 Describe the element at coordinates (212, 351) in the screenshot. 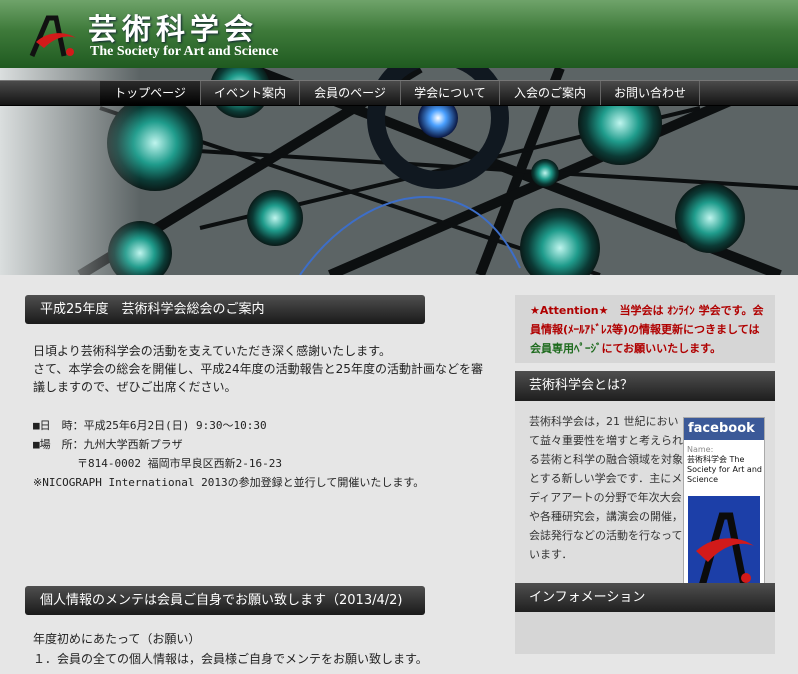

I see `meeting-intro-line-1: 日頃より芸術科学会の活動を支えていただき深く感謝いたします。` at that location.